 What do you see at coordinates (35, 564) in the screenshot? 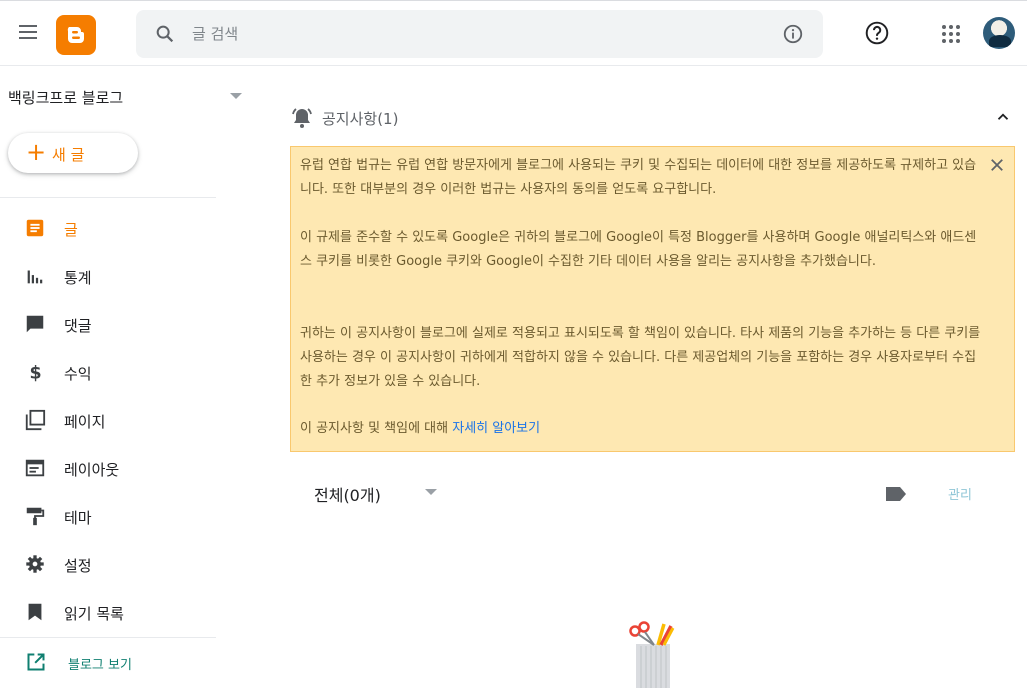
I see `gear-icon` at bounding box center [35, 564].